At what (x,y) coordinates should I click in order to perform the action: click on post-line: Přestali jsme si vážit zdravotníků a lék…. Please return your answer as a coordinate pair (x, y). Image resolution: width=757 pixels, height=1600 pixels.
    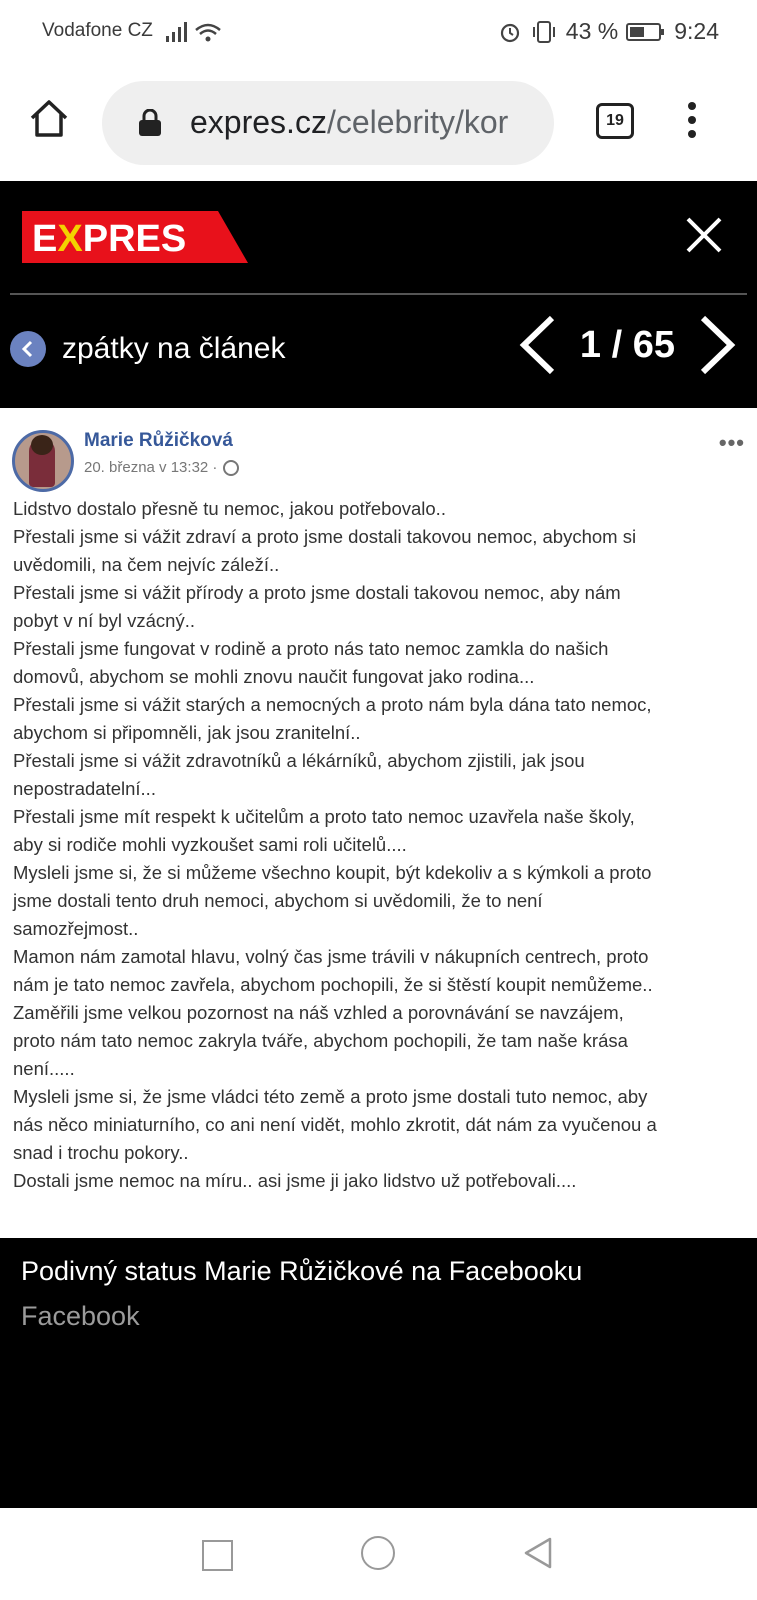
    Looking at the image, I should click on (299, 760).